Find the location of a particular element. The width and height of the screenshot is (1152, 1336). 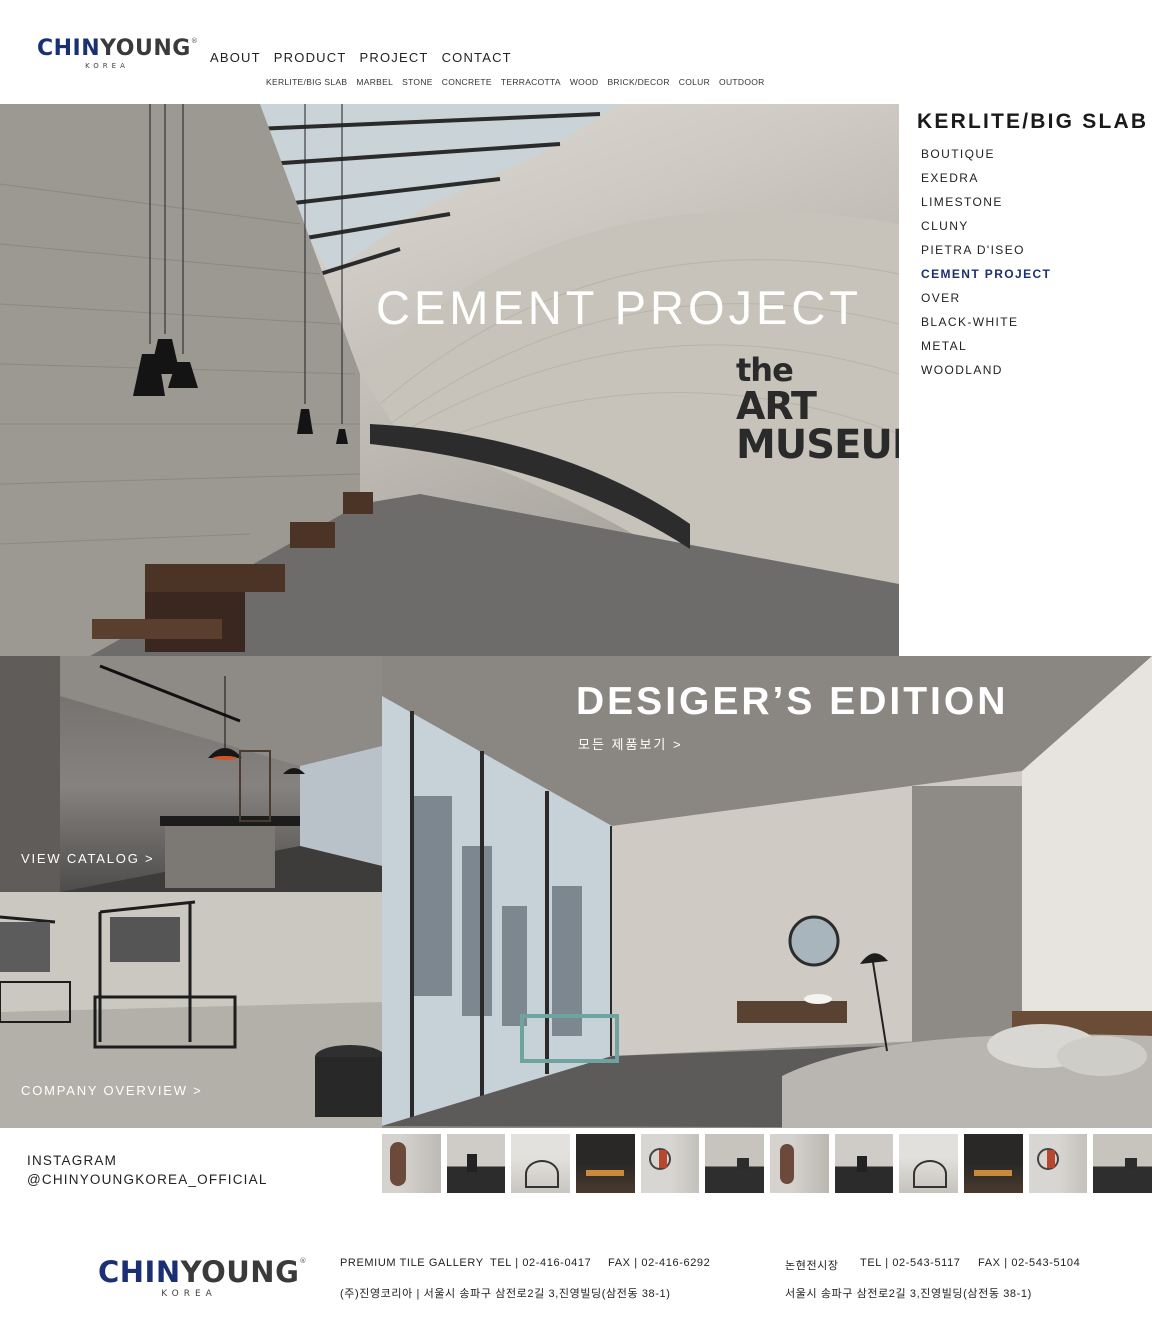

side-item-woodland: WOODLAND is located at coordinates (986, 374).